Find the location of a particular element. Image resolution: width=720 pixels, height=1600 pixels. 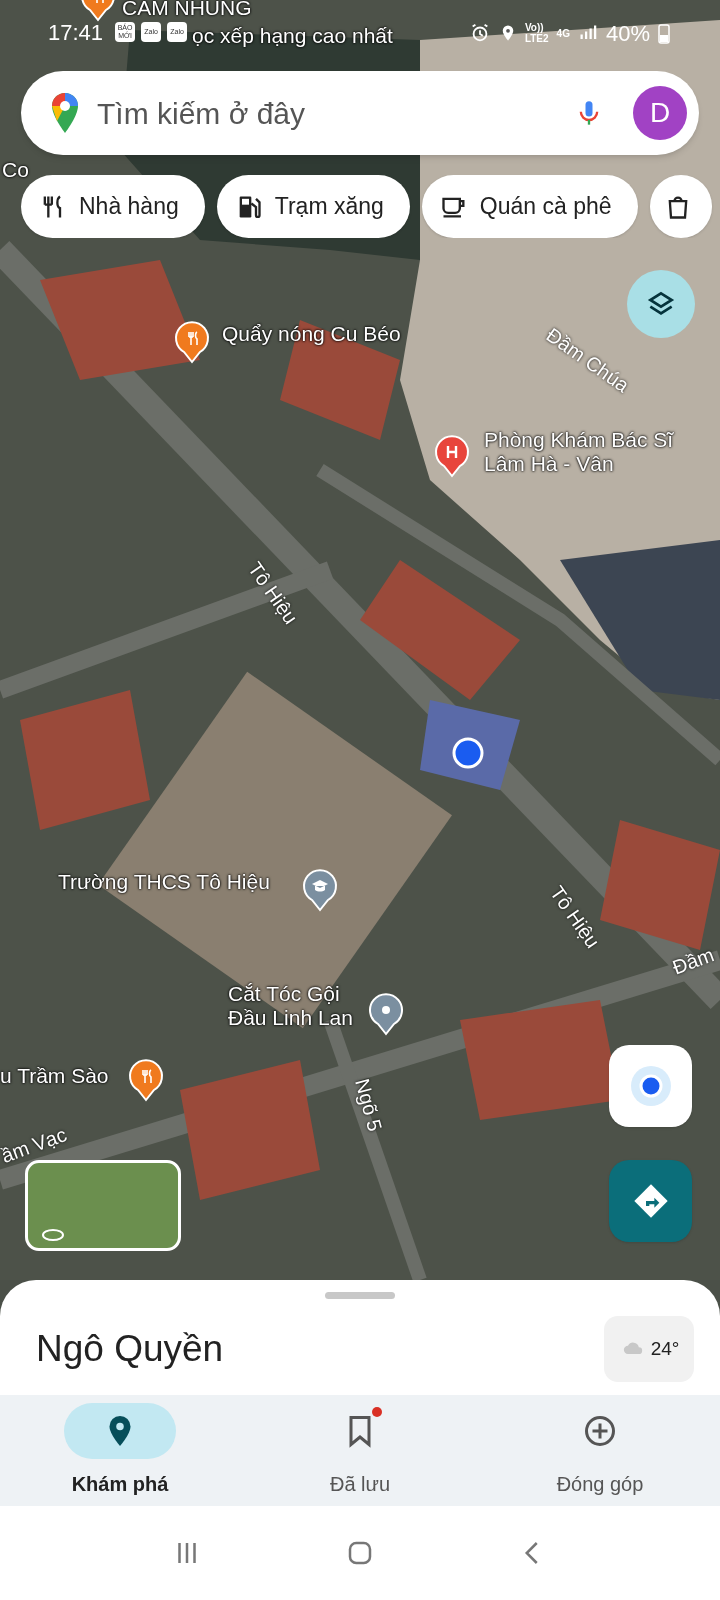

street-label: Đầm is located at coordinates (693, 961).